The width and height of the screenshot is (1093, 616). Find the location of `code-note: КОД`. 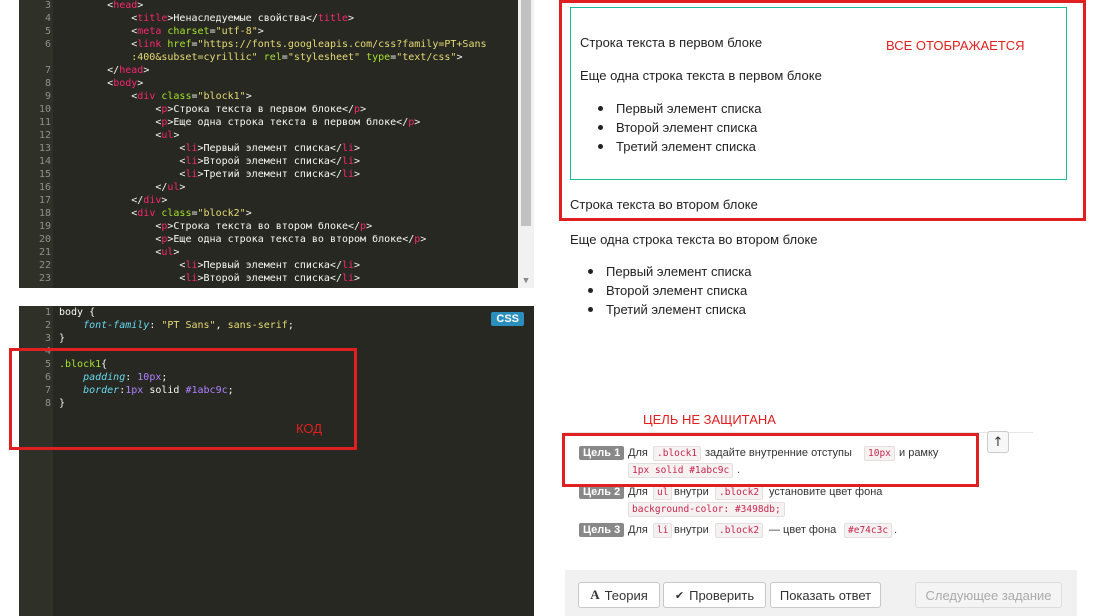

code-note: КОД is located at coordinates (309, 428).